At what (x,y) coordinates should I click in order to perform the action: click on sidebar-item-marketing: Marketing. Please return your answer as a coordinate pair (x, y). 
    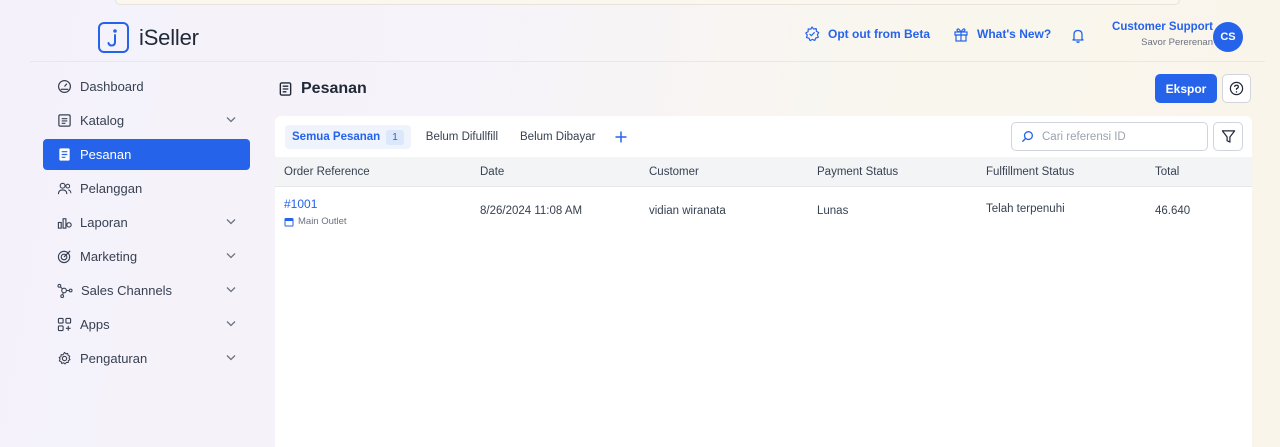
    Looking at the image, I should click on (146, 256).